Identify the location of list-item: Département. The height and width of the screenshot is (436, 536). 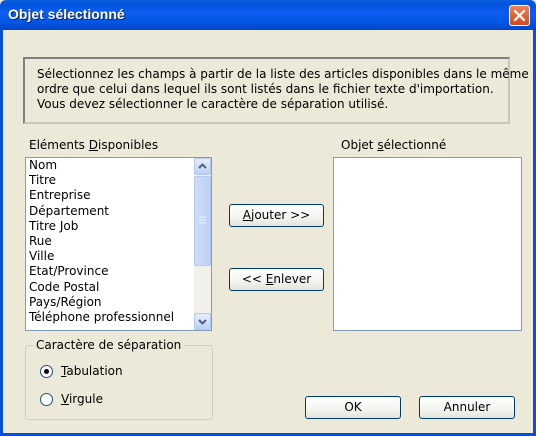
(69, 211).